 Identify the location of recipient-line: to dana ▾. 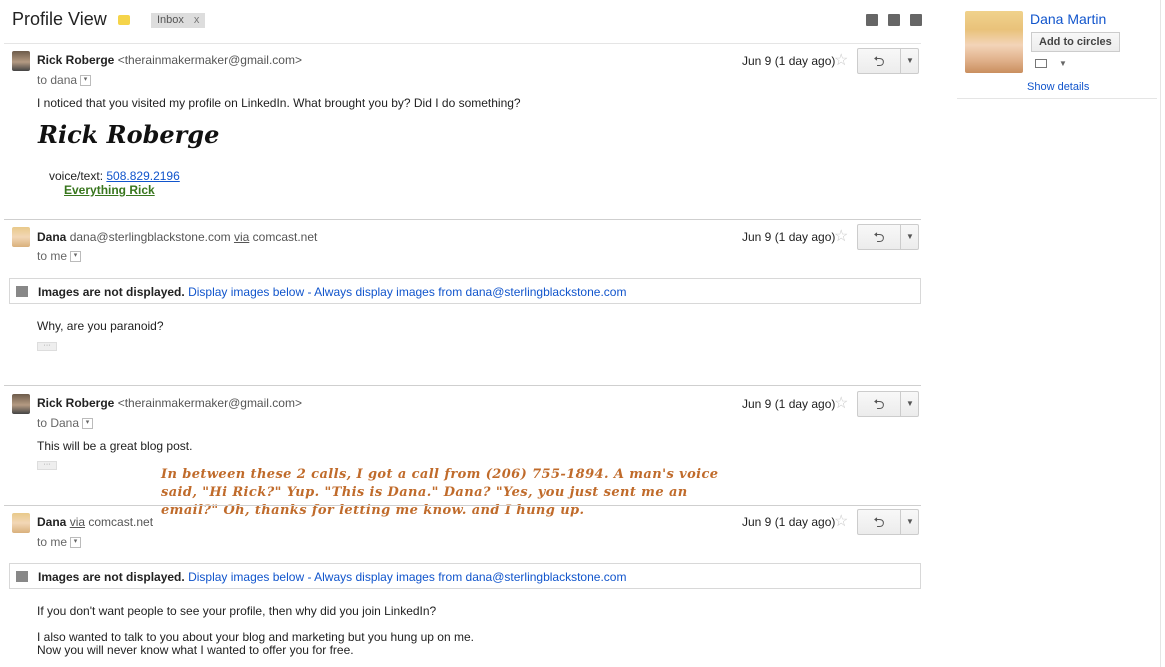
(64, 80).